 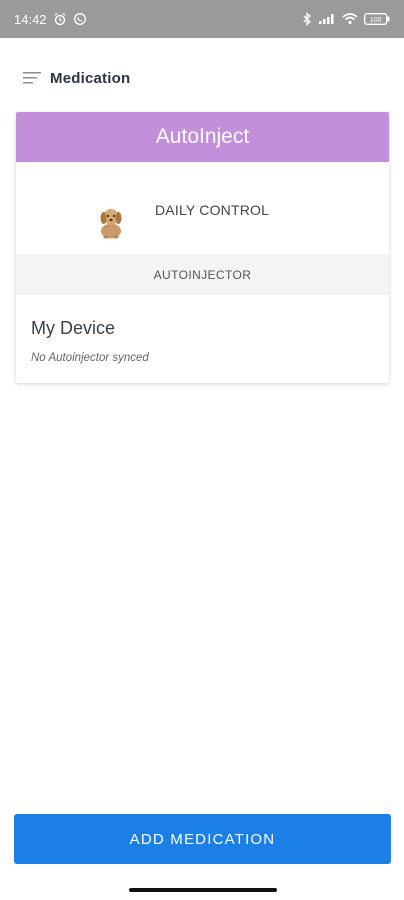 I want to click on device-status: No Autoinjector synced, so click(x=90, y=358).